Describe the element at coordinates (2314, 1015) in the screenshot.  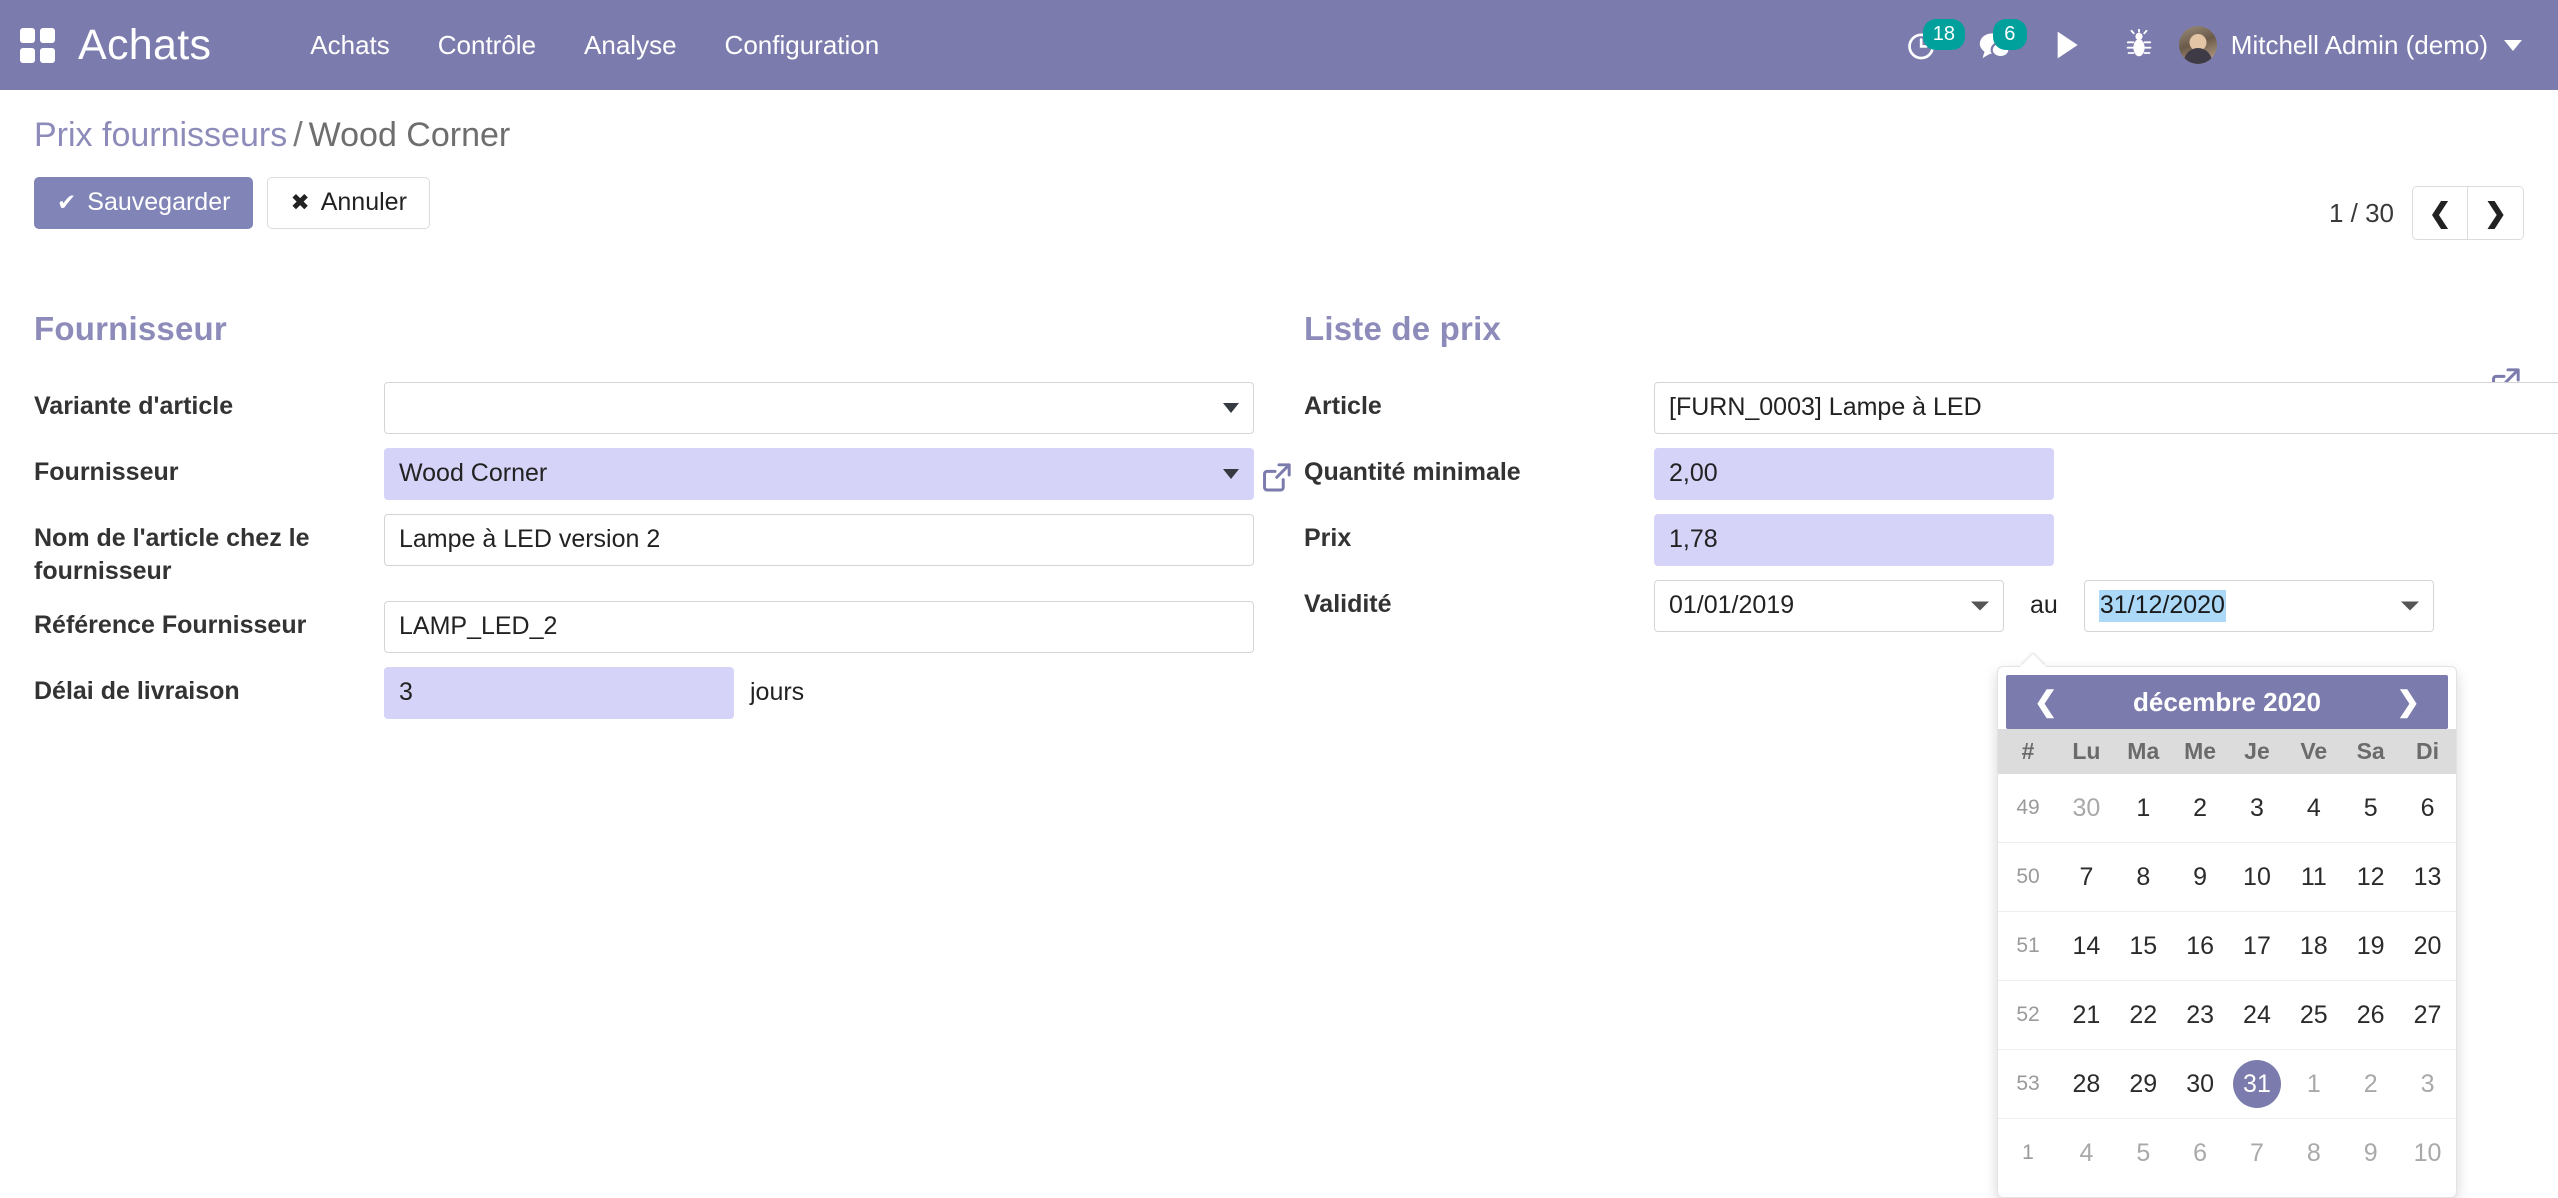
I see `datepicker-day-cell: 25` at that location.